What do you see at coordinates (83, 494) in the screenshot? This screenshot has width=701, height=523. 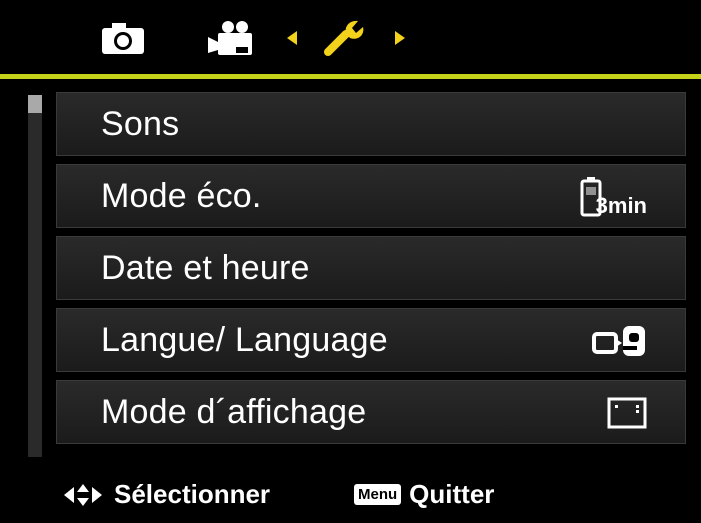 I see `dpad-navigate-icon` at bounding box center [83, 494].